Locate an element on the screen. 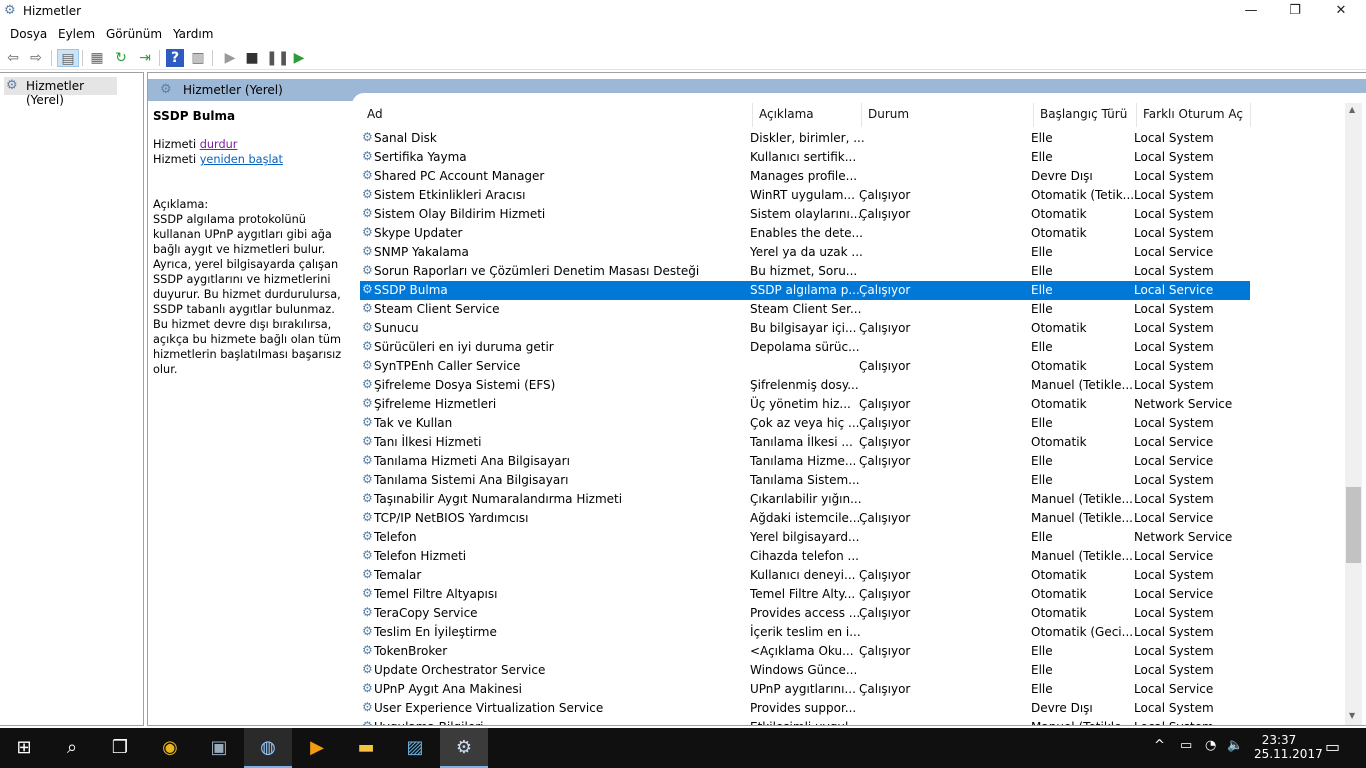  column-header-log-on-as: Farklı Oturum Aç is located at coordinates (1193, 114).